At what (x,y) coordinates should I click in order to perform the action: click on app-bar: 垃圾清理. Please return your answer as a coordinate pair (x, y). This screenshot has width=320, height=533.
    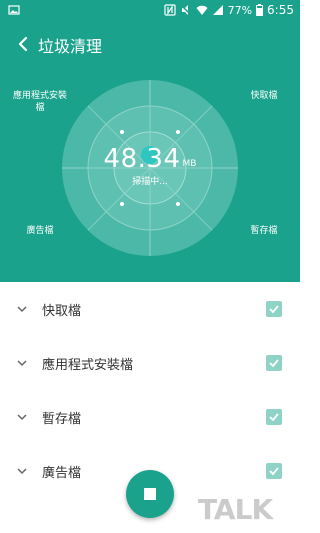
    Looking at the image, I should click on (150, 44).